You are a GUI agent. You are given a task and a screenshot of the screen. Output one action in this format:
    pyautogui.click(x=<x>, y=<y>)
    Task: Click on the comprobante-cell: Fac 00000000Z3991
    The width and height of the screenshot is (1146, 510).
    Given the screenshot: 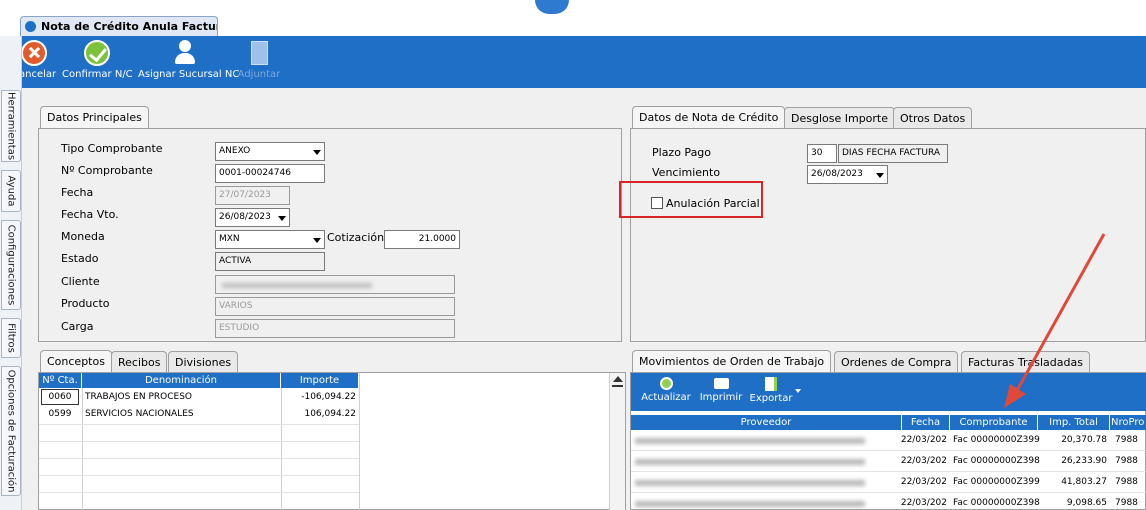 What is the action you would take?
    pyautogui.click(x=996, y=440)
    